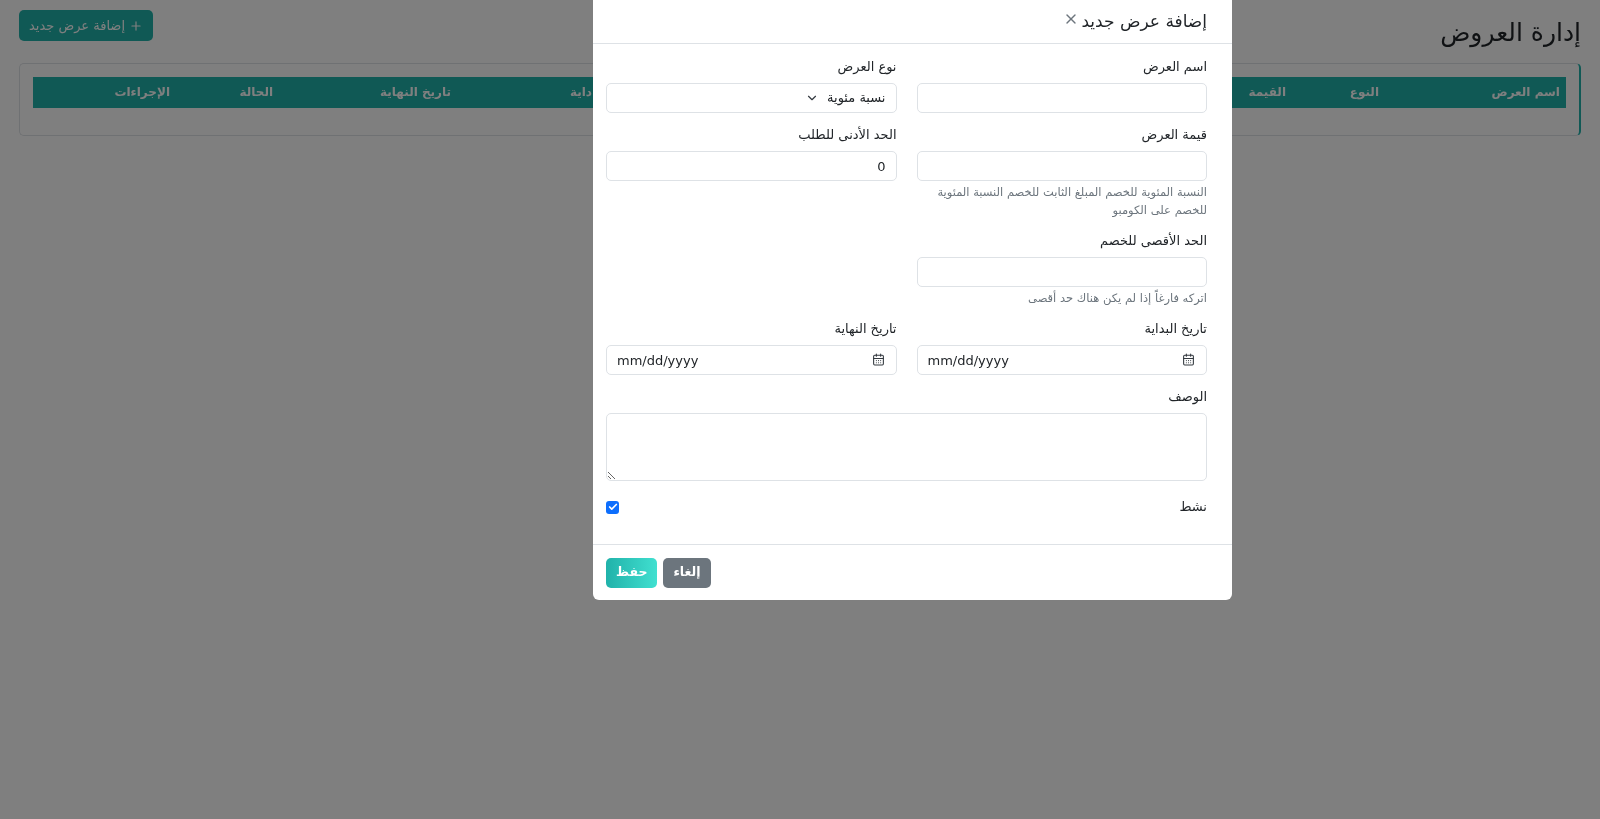 This screenshot has height=819, width=1600. What do you see at coordinates (1364, 92) in the screenshot?
I see `column-header: النوع` at bounding box center [1364, 92].